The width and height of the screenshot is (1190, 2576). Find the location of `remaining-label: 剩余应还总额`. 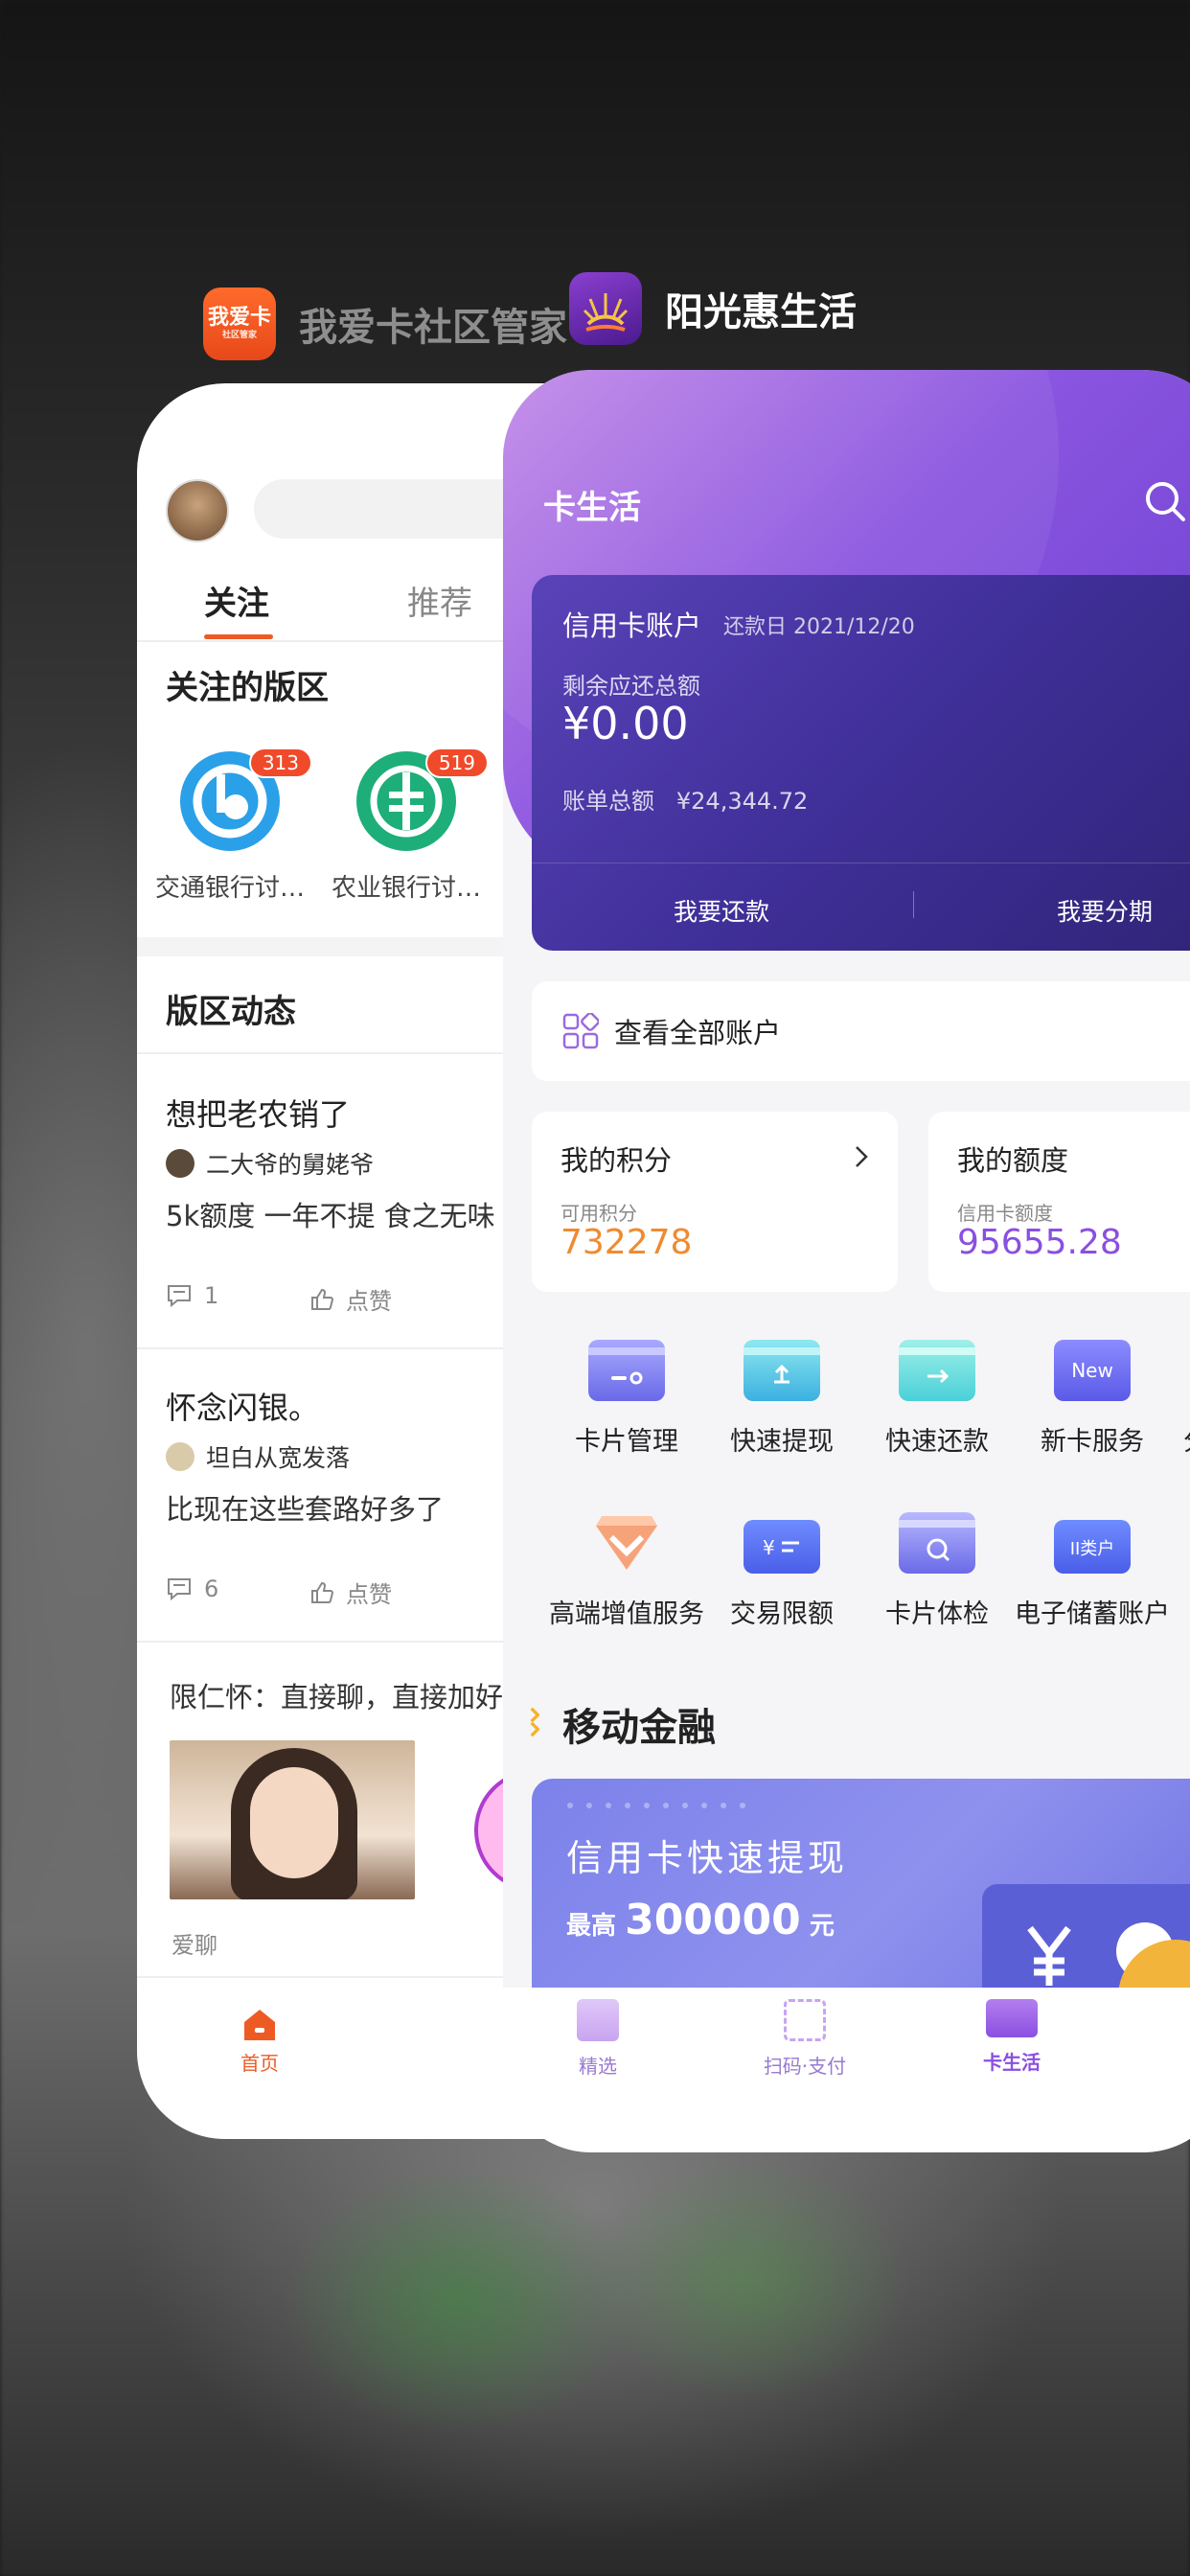

remaining-label: 剩余应还总额 is located at coordinates (631, 686).